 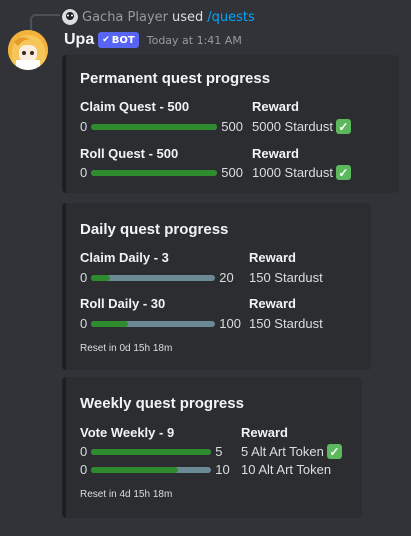 I want to click on bot-avatar, so click(x=28, y=50).